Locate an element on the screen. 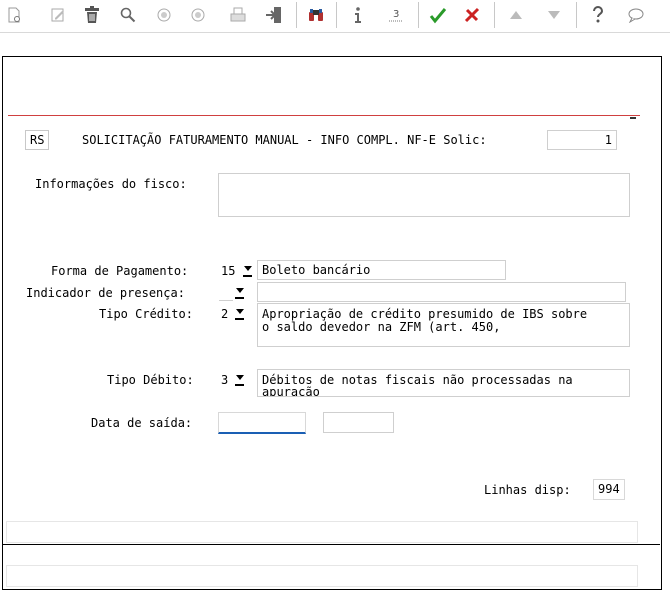 The height and width of the screenshot is (590, 670). new-document-icon is located at coordinates (14, 15).